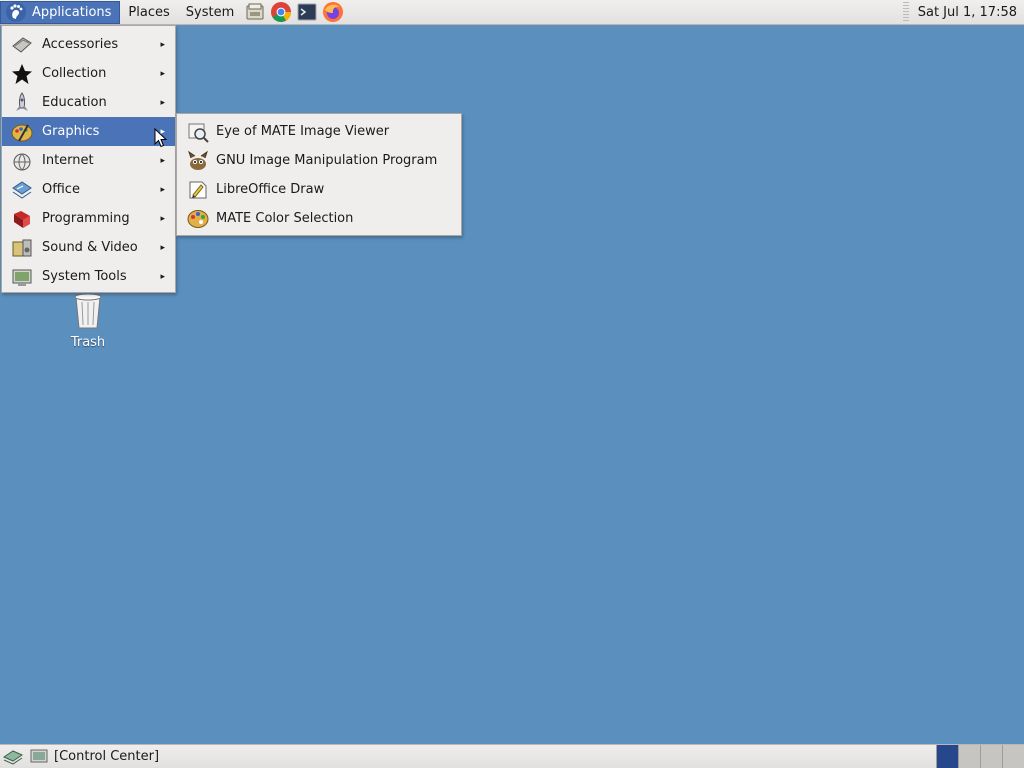  What do you see at coordinates (148, 12) in the screenshot?
I see `places-menu-button: Places` at bounding box center [148, 12].